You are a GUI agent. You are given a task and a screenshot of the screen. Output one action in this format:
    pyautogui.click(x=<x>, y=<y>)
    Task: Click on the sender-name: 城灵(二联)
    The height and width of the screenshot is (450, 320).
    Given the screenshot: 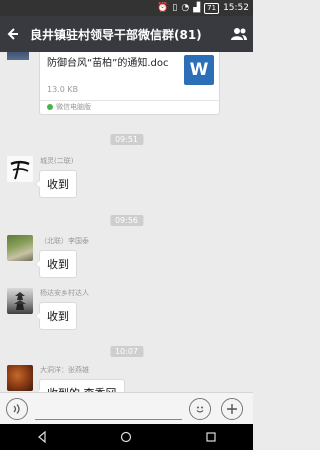 What is the action you would take?
    pyautogui.click(x=57, y=161)
    